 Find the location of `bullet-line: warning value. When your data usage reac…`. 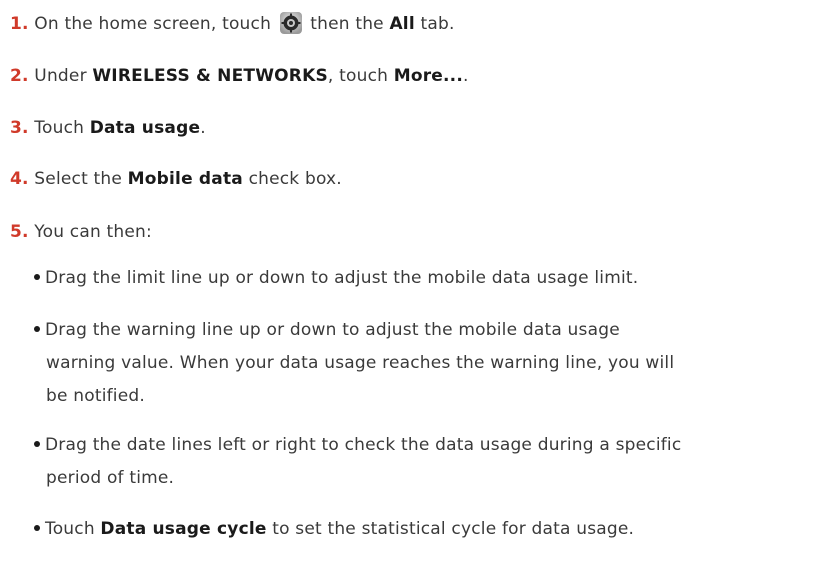

bullet-line: warning value. When your data usage reac… is located at coordinates (360, 363).